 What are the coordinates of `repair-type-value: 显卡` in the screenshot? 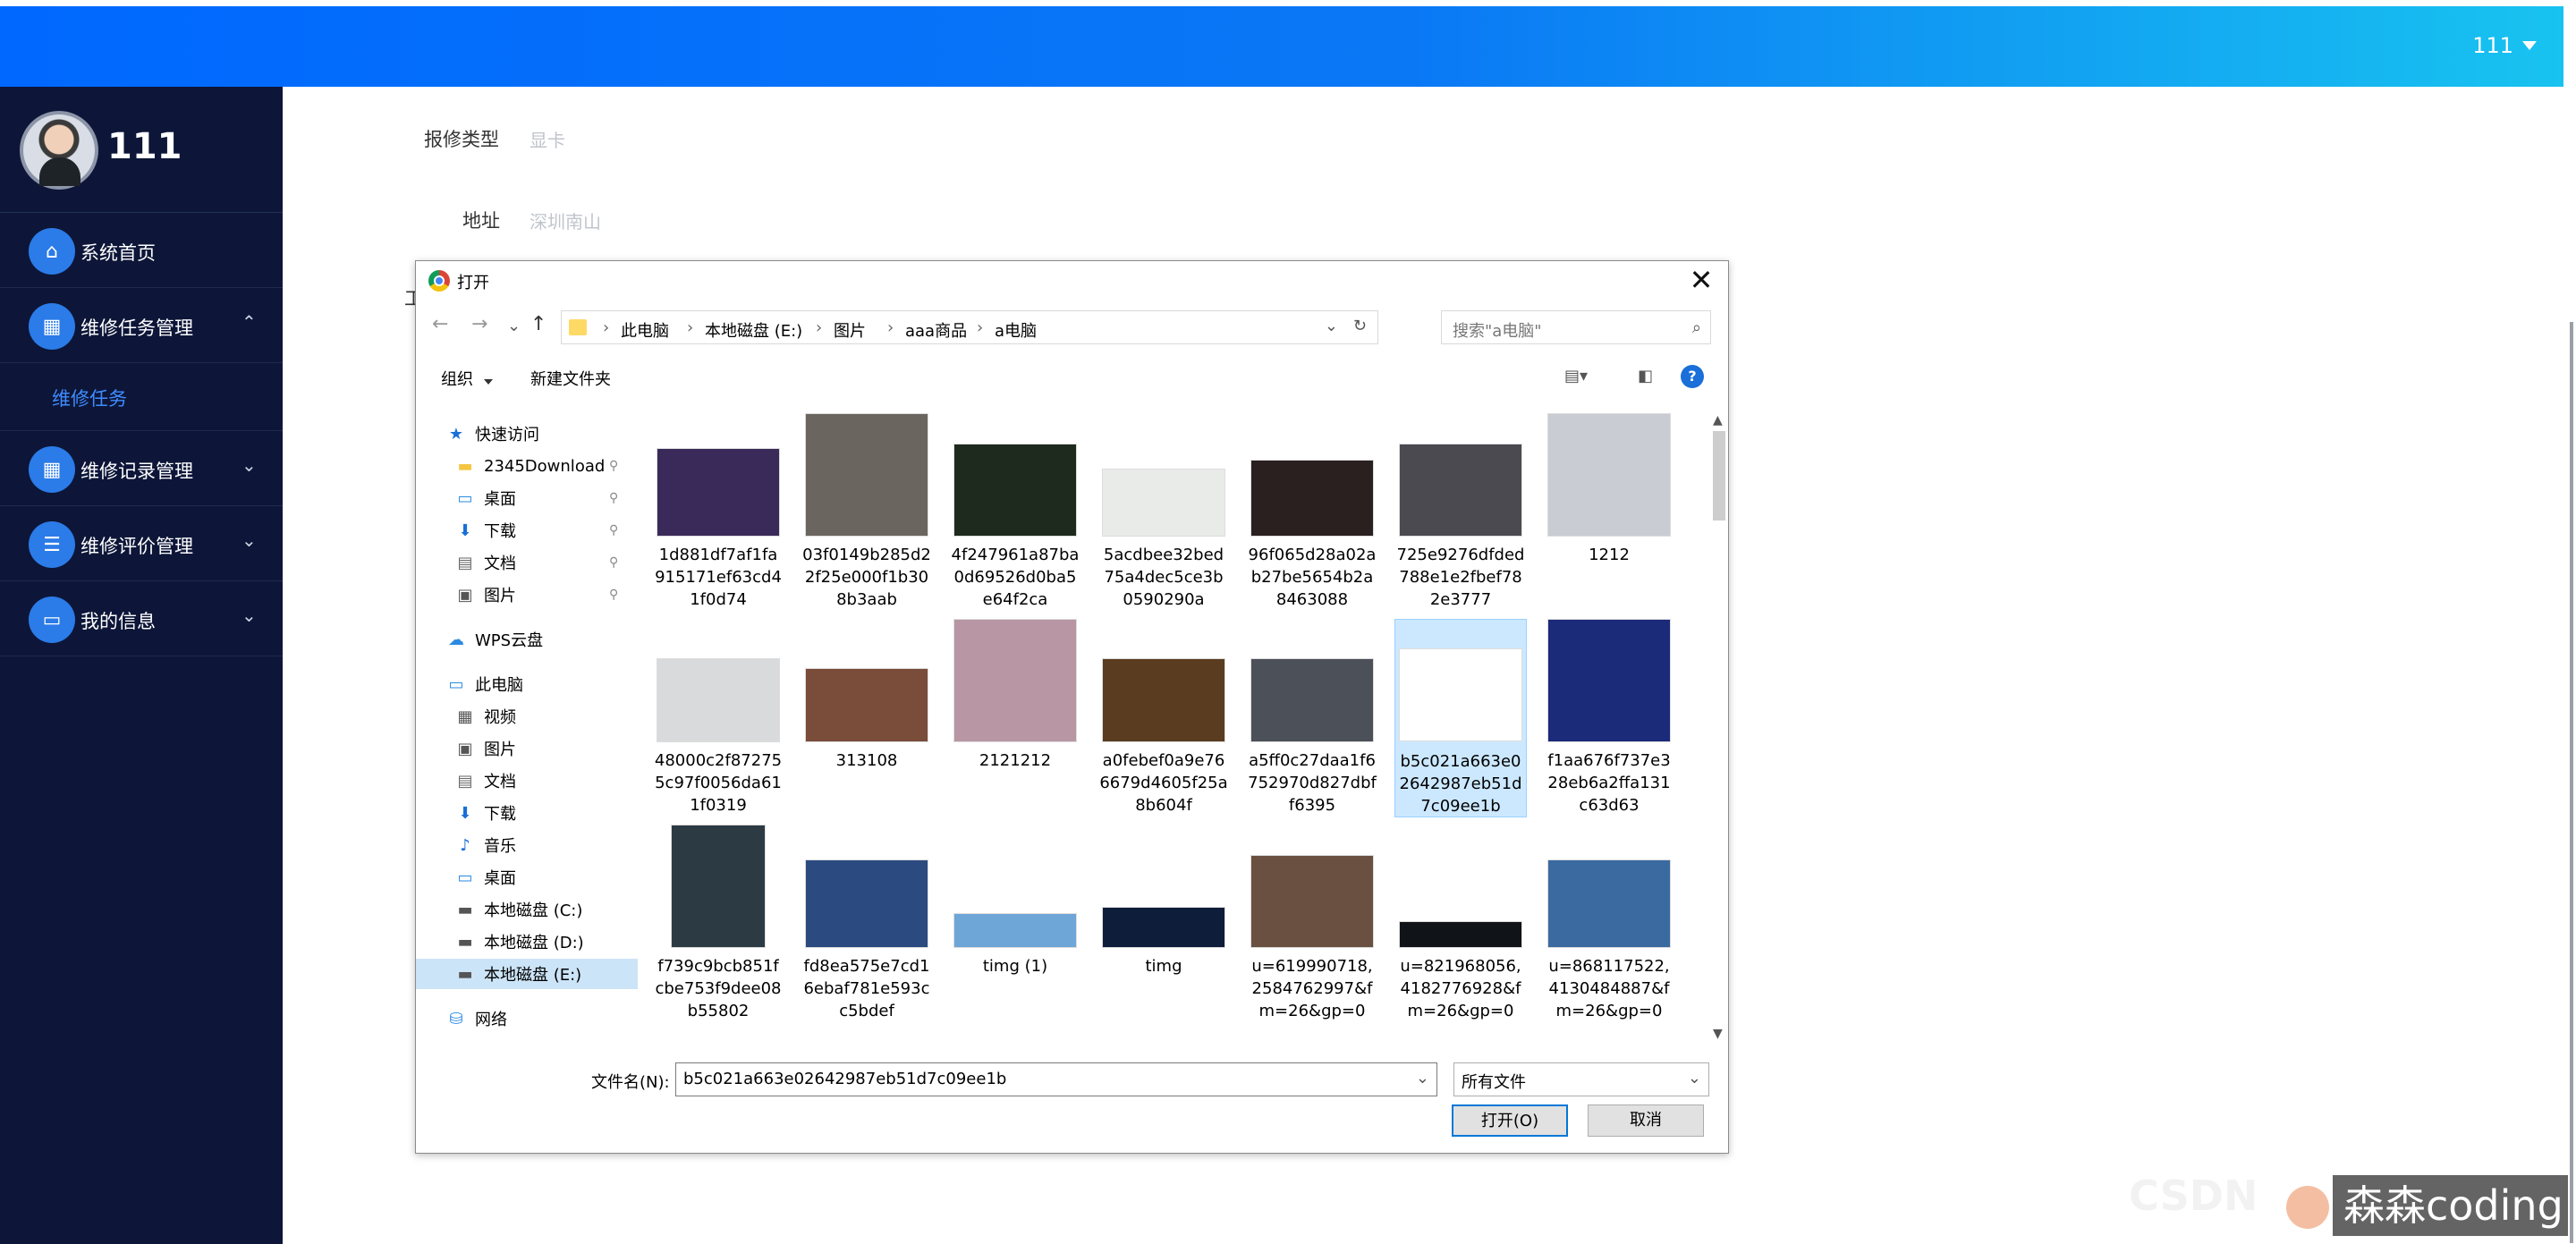 It's located at (547, 139).